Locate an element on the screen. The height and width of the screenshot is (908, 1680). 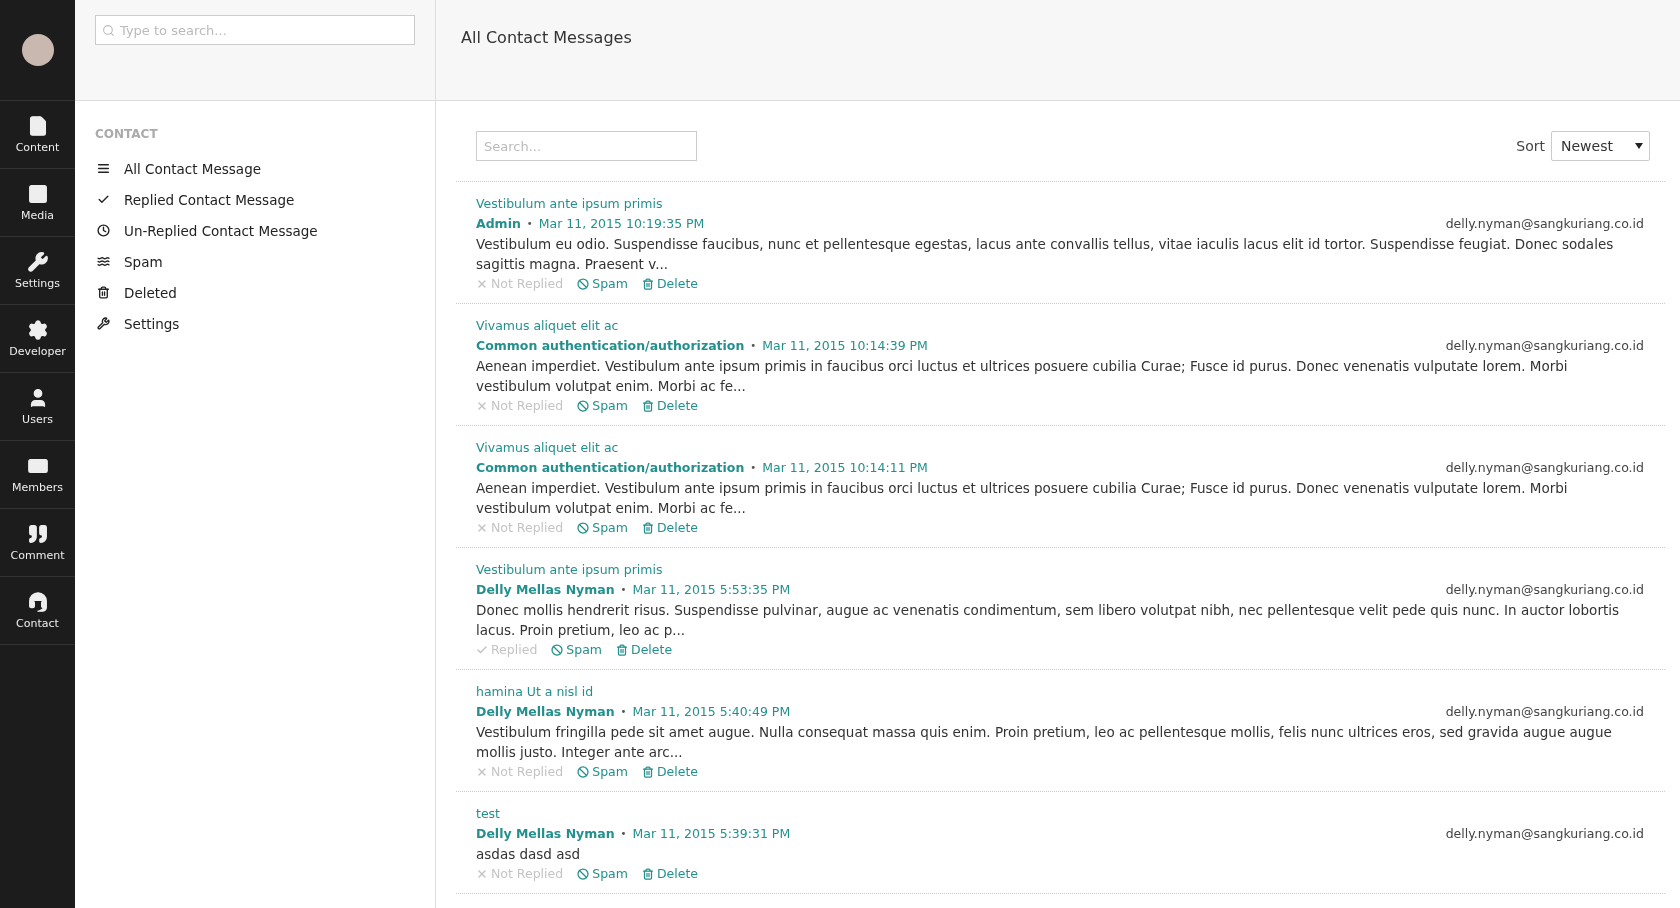
message-date: Mar 11, 2015 5:39:31 PM is located at coordinates (711, 834).